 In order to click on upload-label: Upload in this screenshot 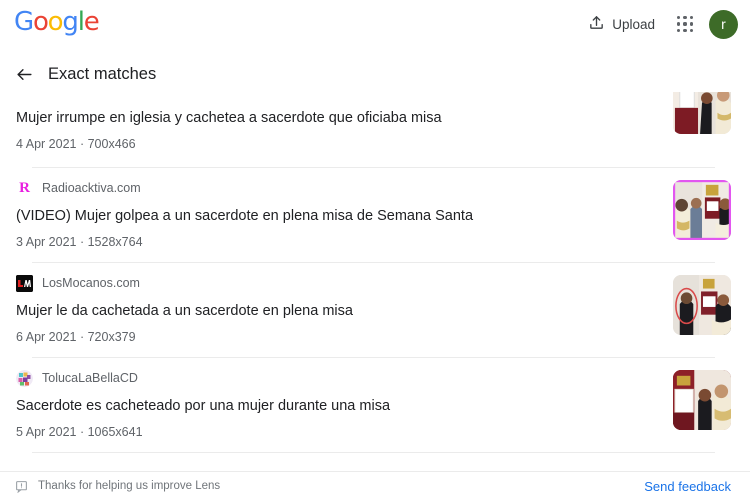, I will do `click(633, 24)`.